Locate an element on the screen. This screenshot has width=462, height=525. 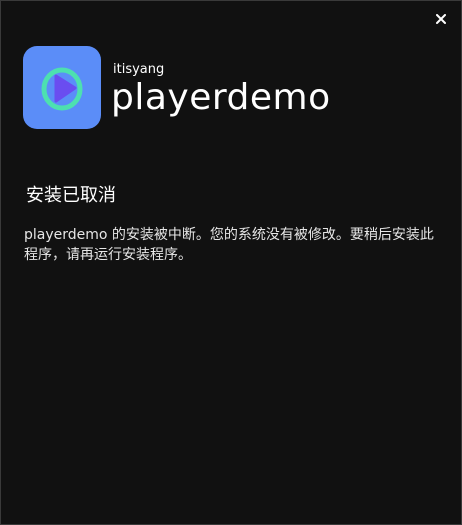
status-title: 安装已取消 is located at coordinates (71, 195).